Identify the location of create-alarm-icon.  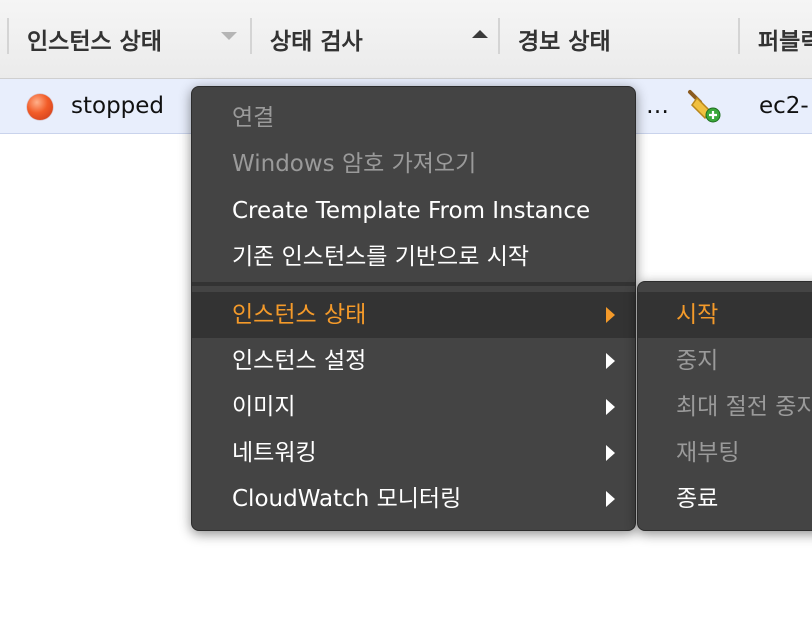
(704, 106).